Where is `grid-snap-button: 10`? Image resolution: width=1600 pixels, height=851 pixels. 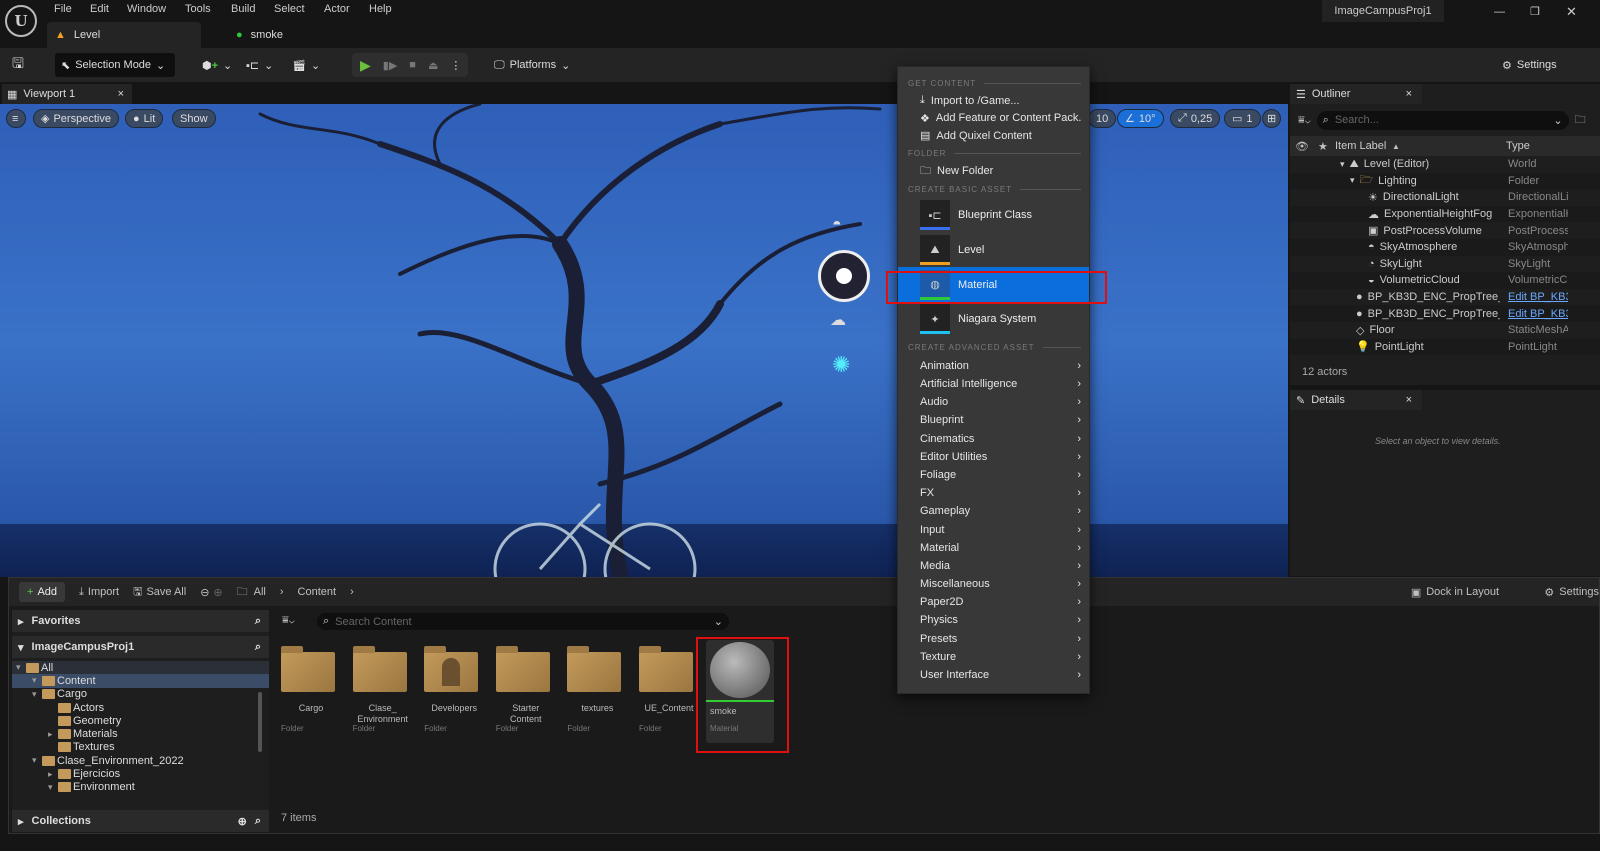 grid-snap-button: 10 is located at coordinates (1102, 118).